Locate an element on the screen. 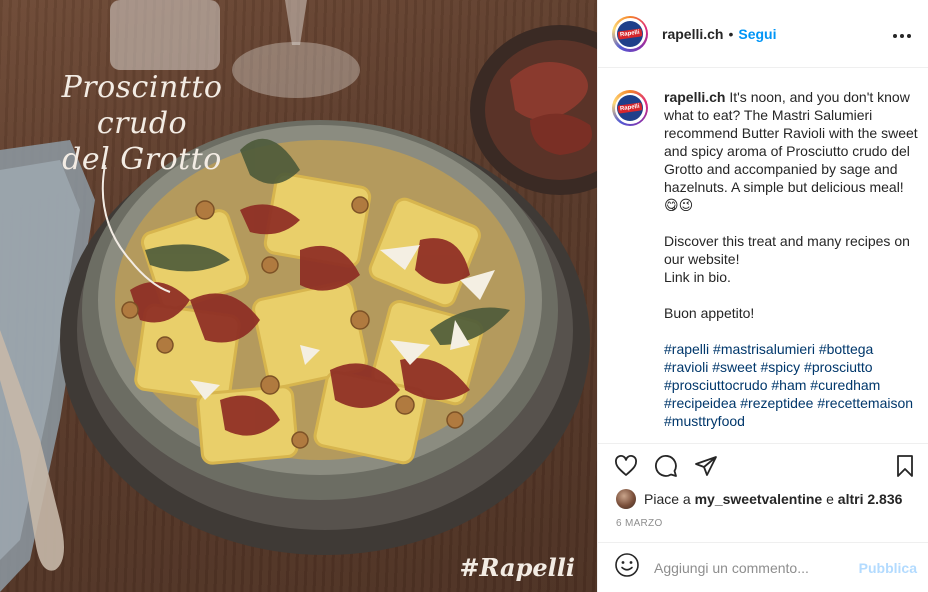  photo-brand-tag: #Rapelli is located at coordinates (517, 567).